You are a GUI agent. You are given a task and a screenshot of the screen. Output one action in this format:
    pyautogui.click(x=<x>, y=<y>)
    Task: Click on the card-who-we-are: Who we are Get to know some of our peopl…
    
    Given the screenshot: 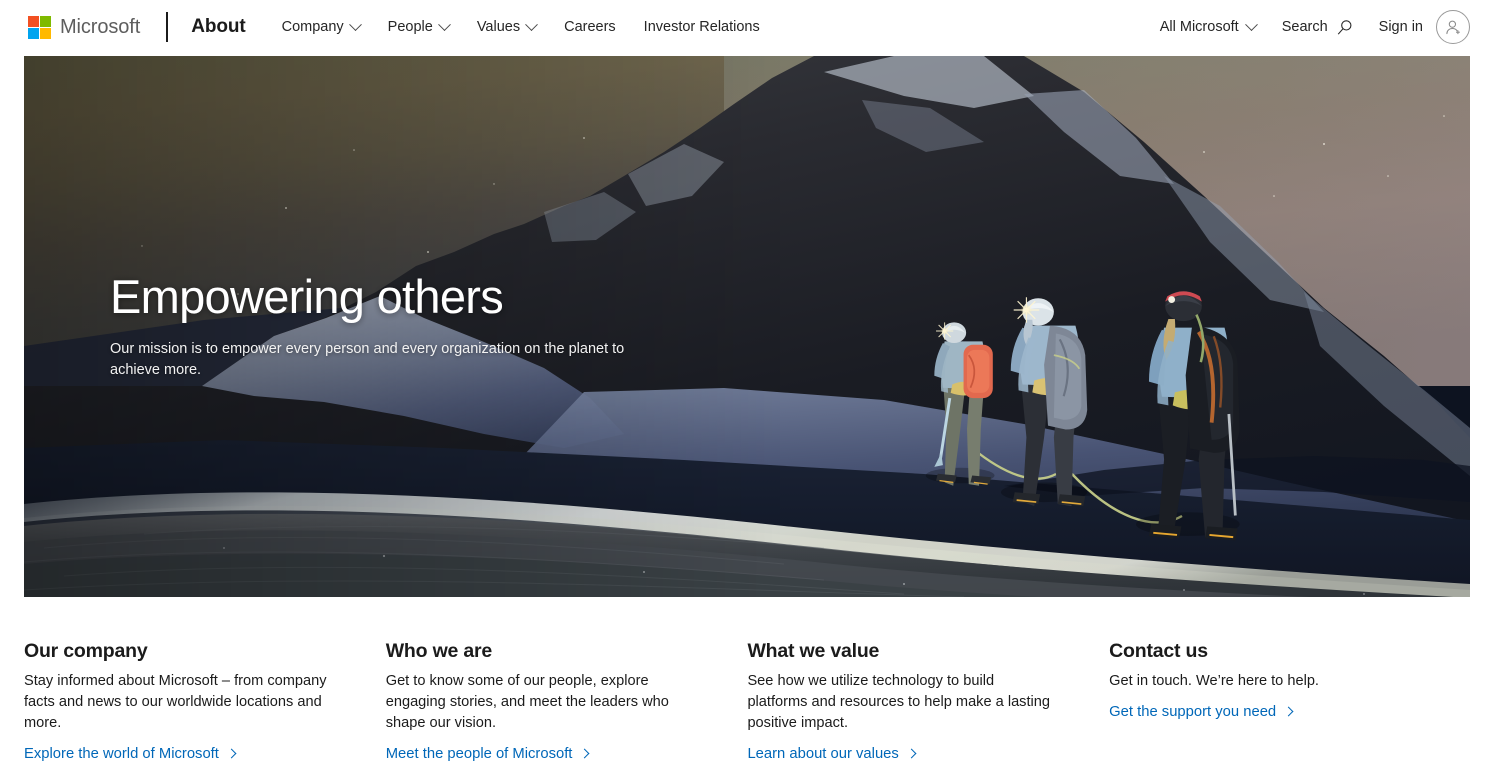 What is the action you would take?
    pyautogui.click(x=567, y=701)
    